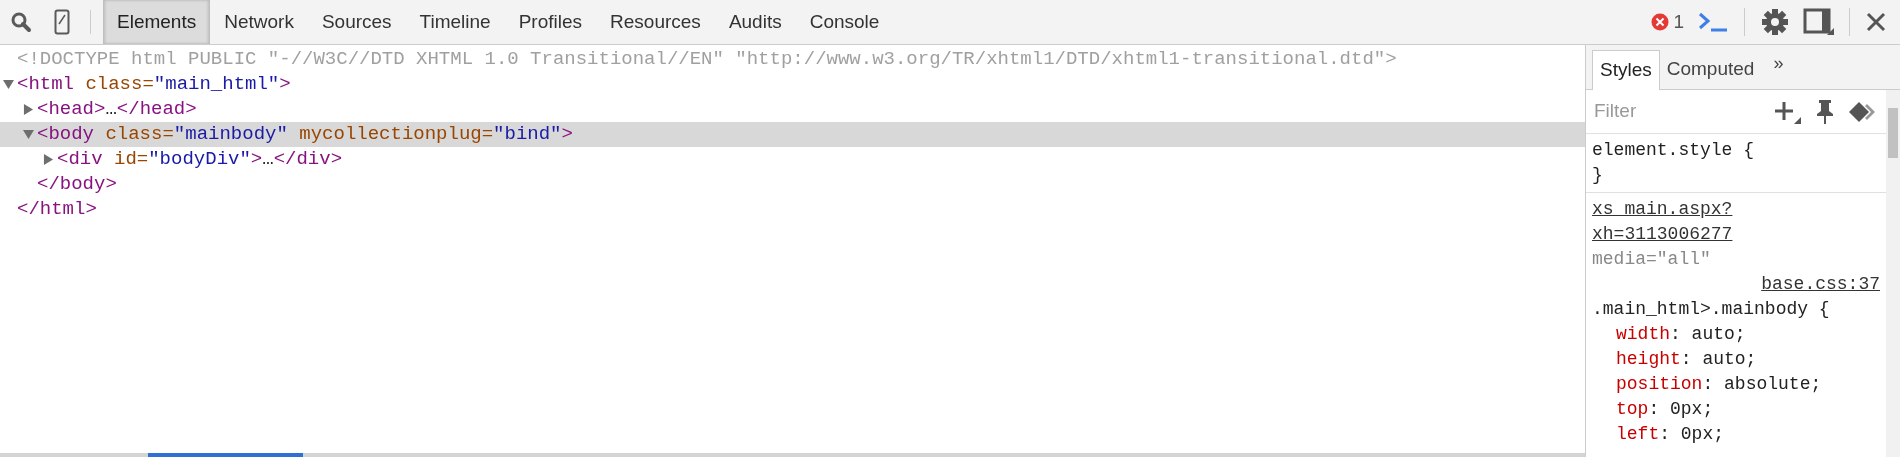  I want to click on css-property: position: absolute;, so click(1719, 384).